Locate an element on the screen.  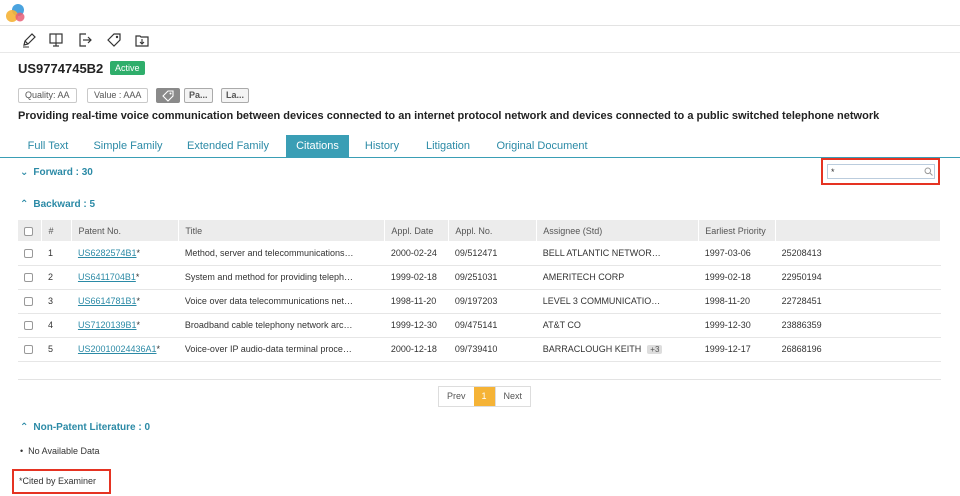
prev-page-button: Prev is located at coordinates (456, 396).